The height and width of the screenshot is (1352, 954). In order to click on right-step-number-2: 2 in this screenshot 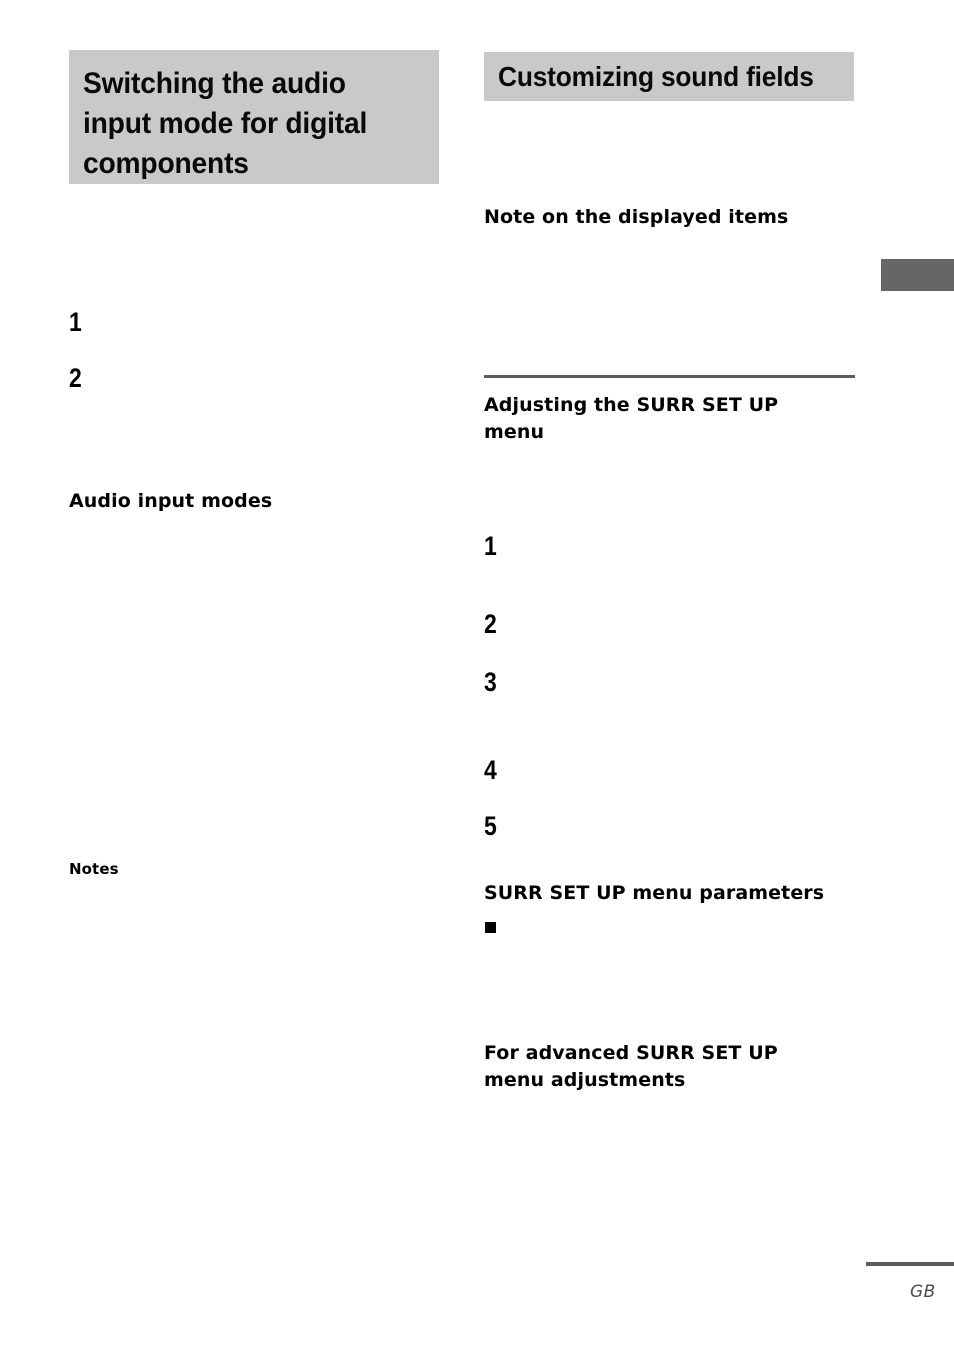, I will do `click(490, 624)`.